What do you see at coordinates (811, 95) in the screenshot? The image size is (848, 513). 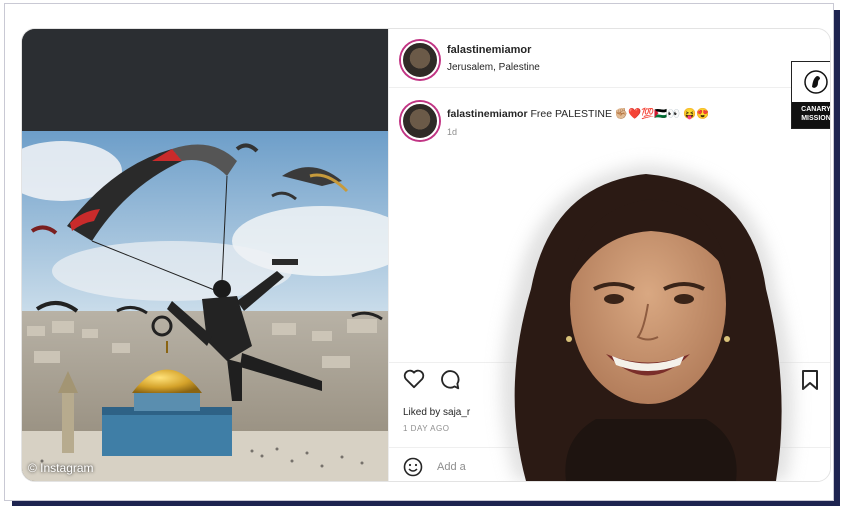 I see `canary-mission-logo: CANARY MISSION` at bounding box center [811, 95].